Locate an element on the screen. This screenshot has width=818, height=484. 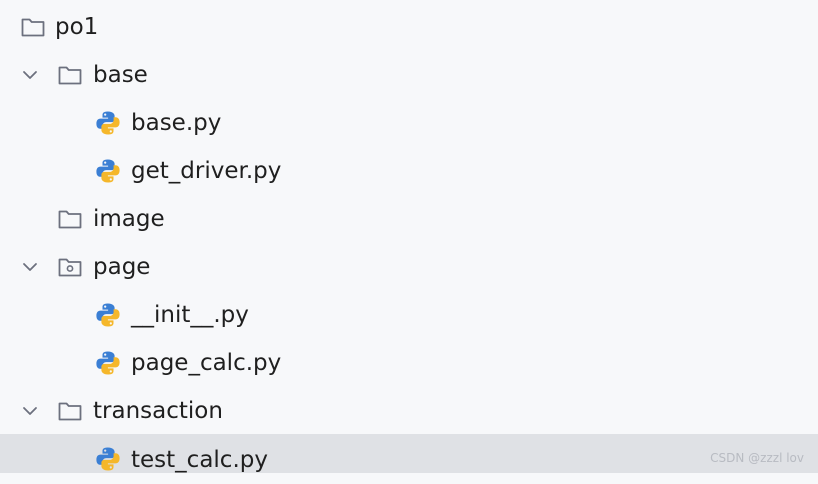
tree-item-label: test_calc.py is located at coordinates (199, 460).